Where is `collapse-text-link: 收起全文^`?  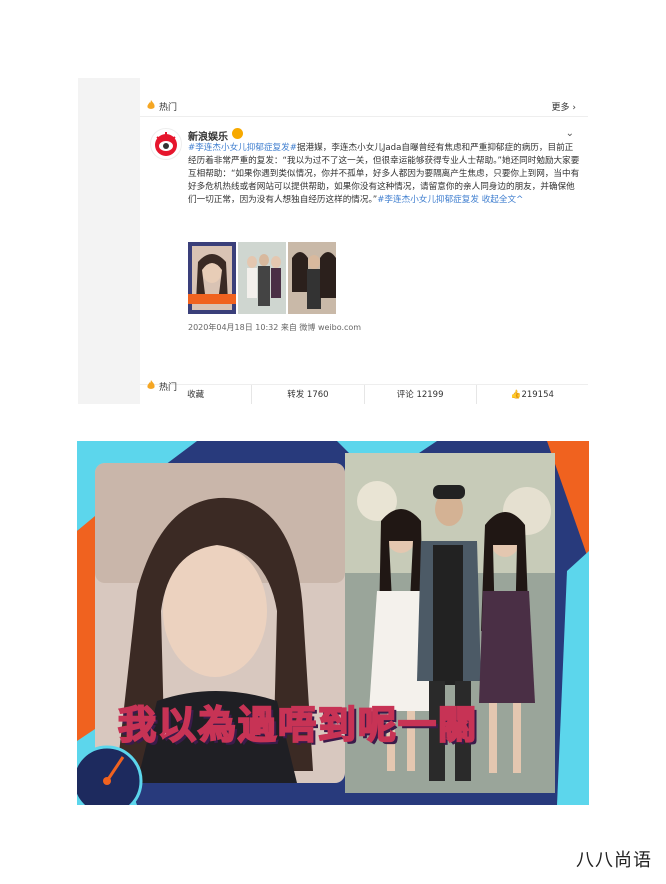 collapse-text-link: 收起全文^ is located at coordinates (503, 200).